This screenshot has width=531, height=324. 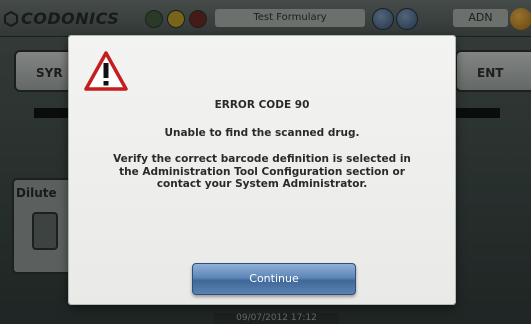 What do you see at coordinates (262, 105) in the screenshot?
I see `error-code: ERROR CODE 90` at bounding box center [262, 105].